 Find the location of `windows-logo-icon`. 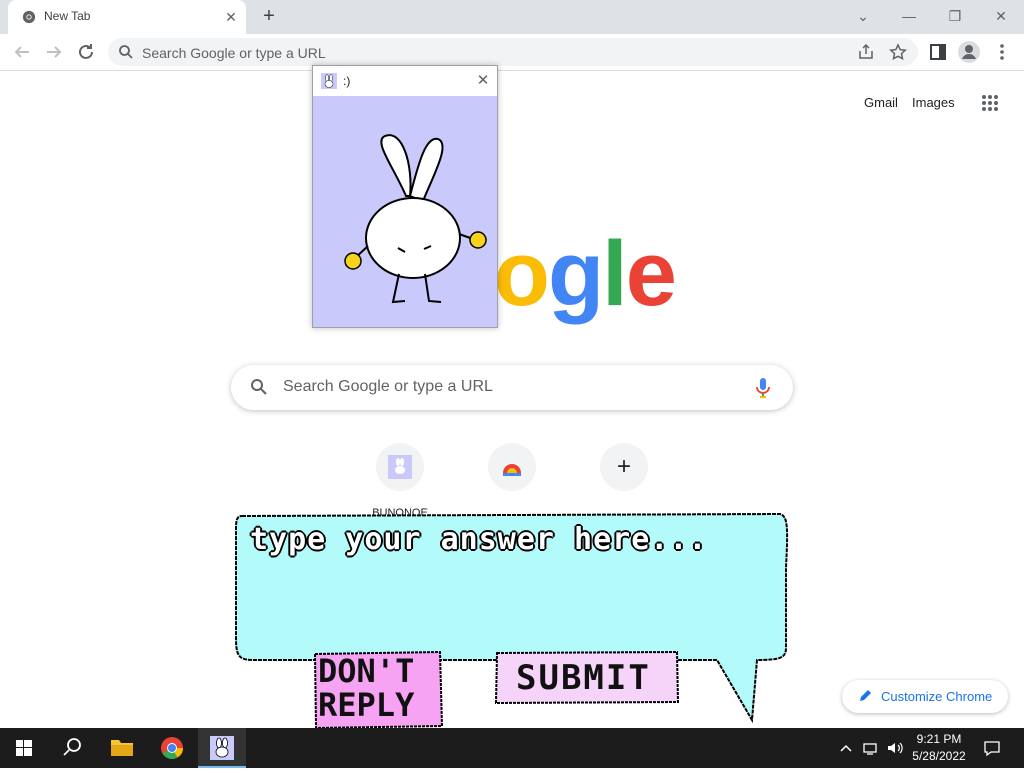

windows-logo-icon is located at coordinates (24, 748).